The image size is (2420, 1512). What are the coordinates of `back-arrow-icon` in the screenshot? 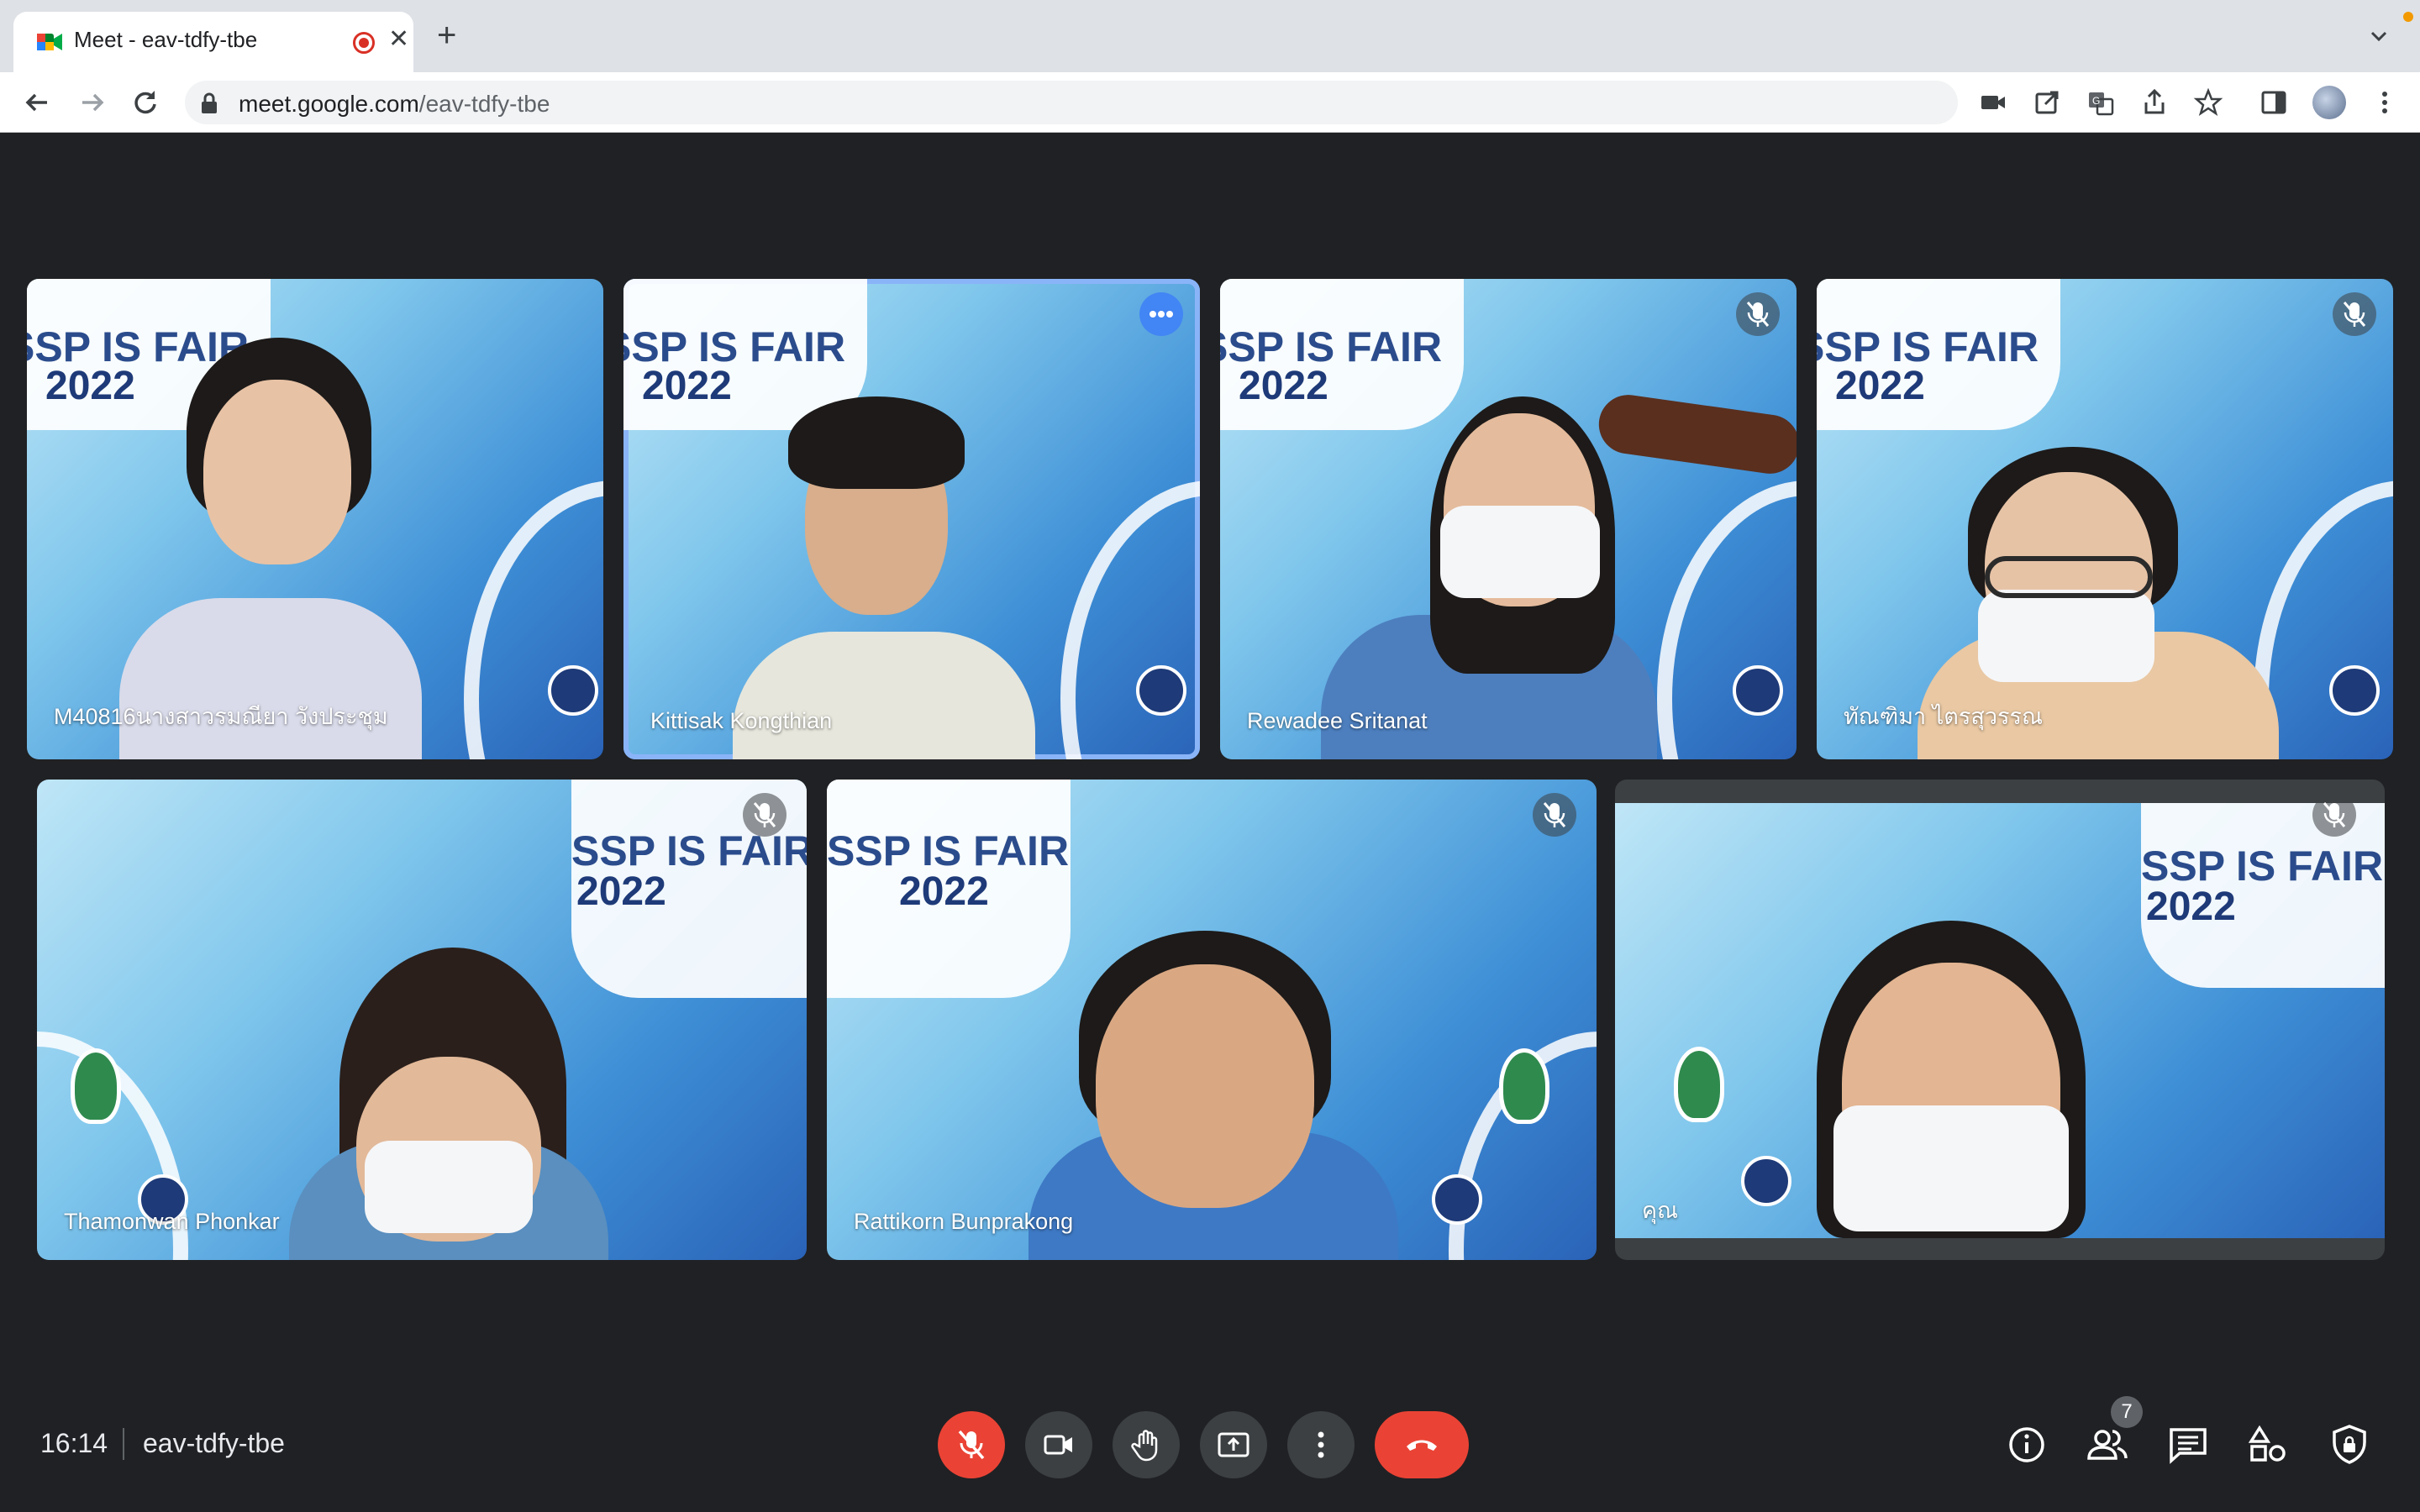 It's located at (37, 102).